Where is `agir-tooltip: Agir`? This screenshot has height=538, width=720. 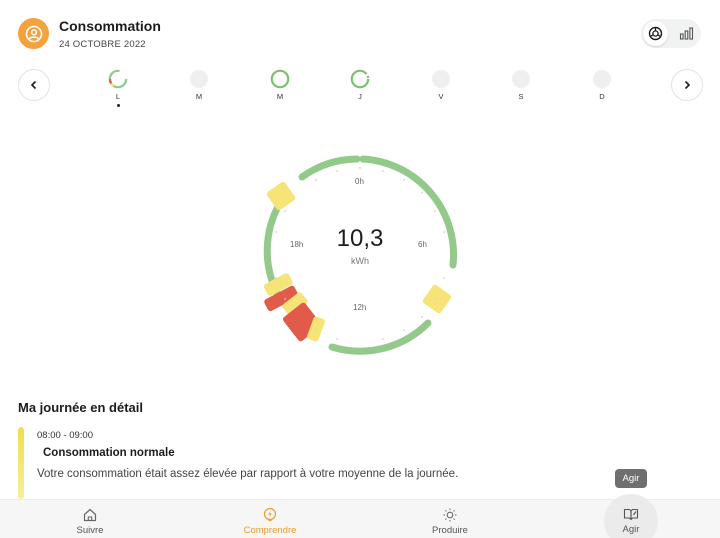 agir-tooltip: Agir is located at coordinates (631, 478).